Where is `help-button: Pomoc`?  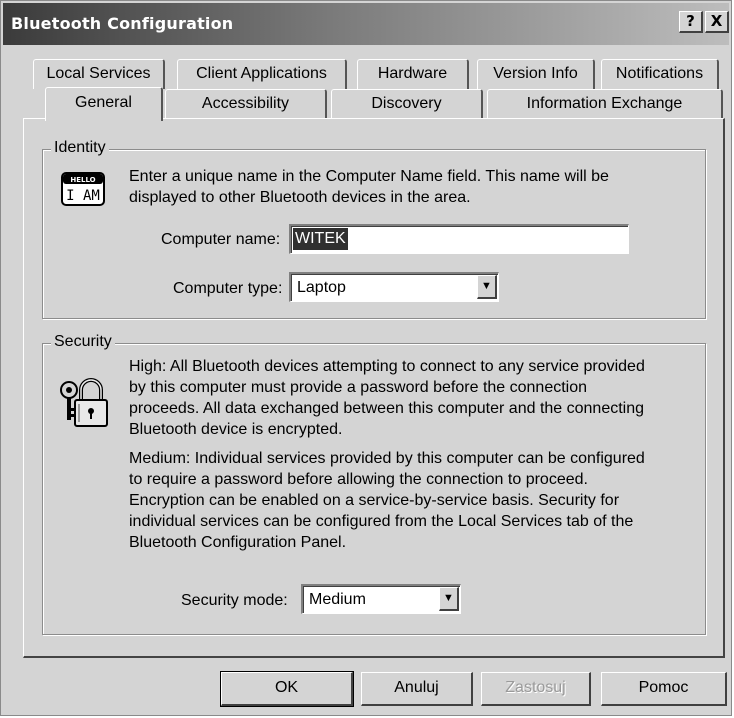
help-button: Pomoc is located at coordinates (664, 689).